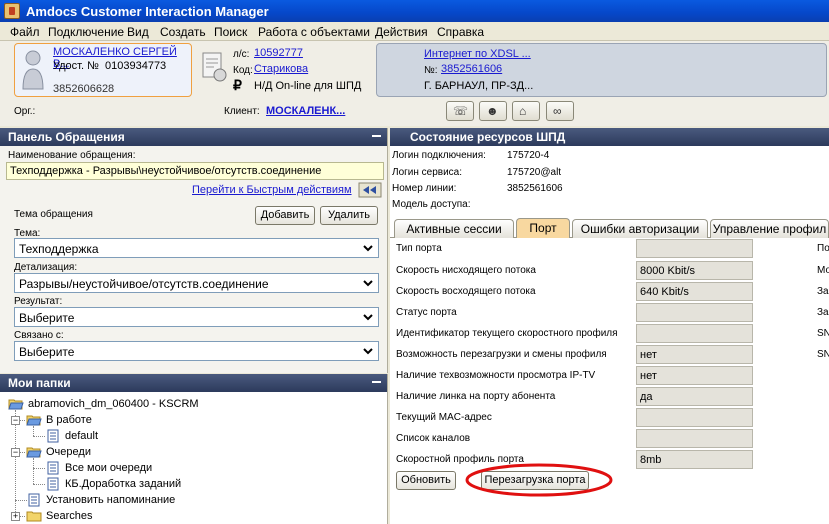 Image resolution: width=829 pixels, height=524 pixels. I want to click on iptv-field: нет, so click(694, 375).